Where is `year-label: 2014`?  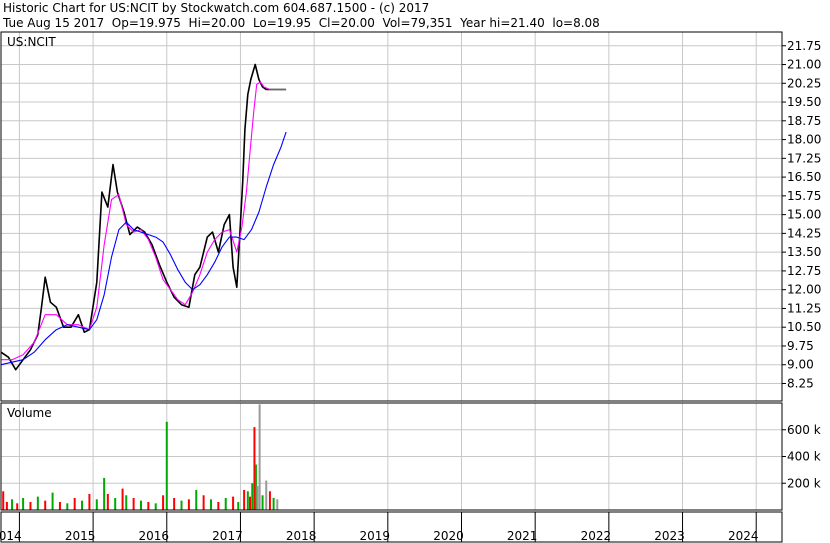
year-label: 2014 is located at coordinates (11, 536).